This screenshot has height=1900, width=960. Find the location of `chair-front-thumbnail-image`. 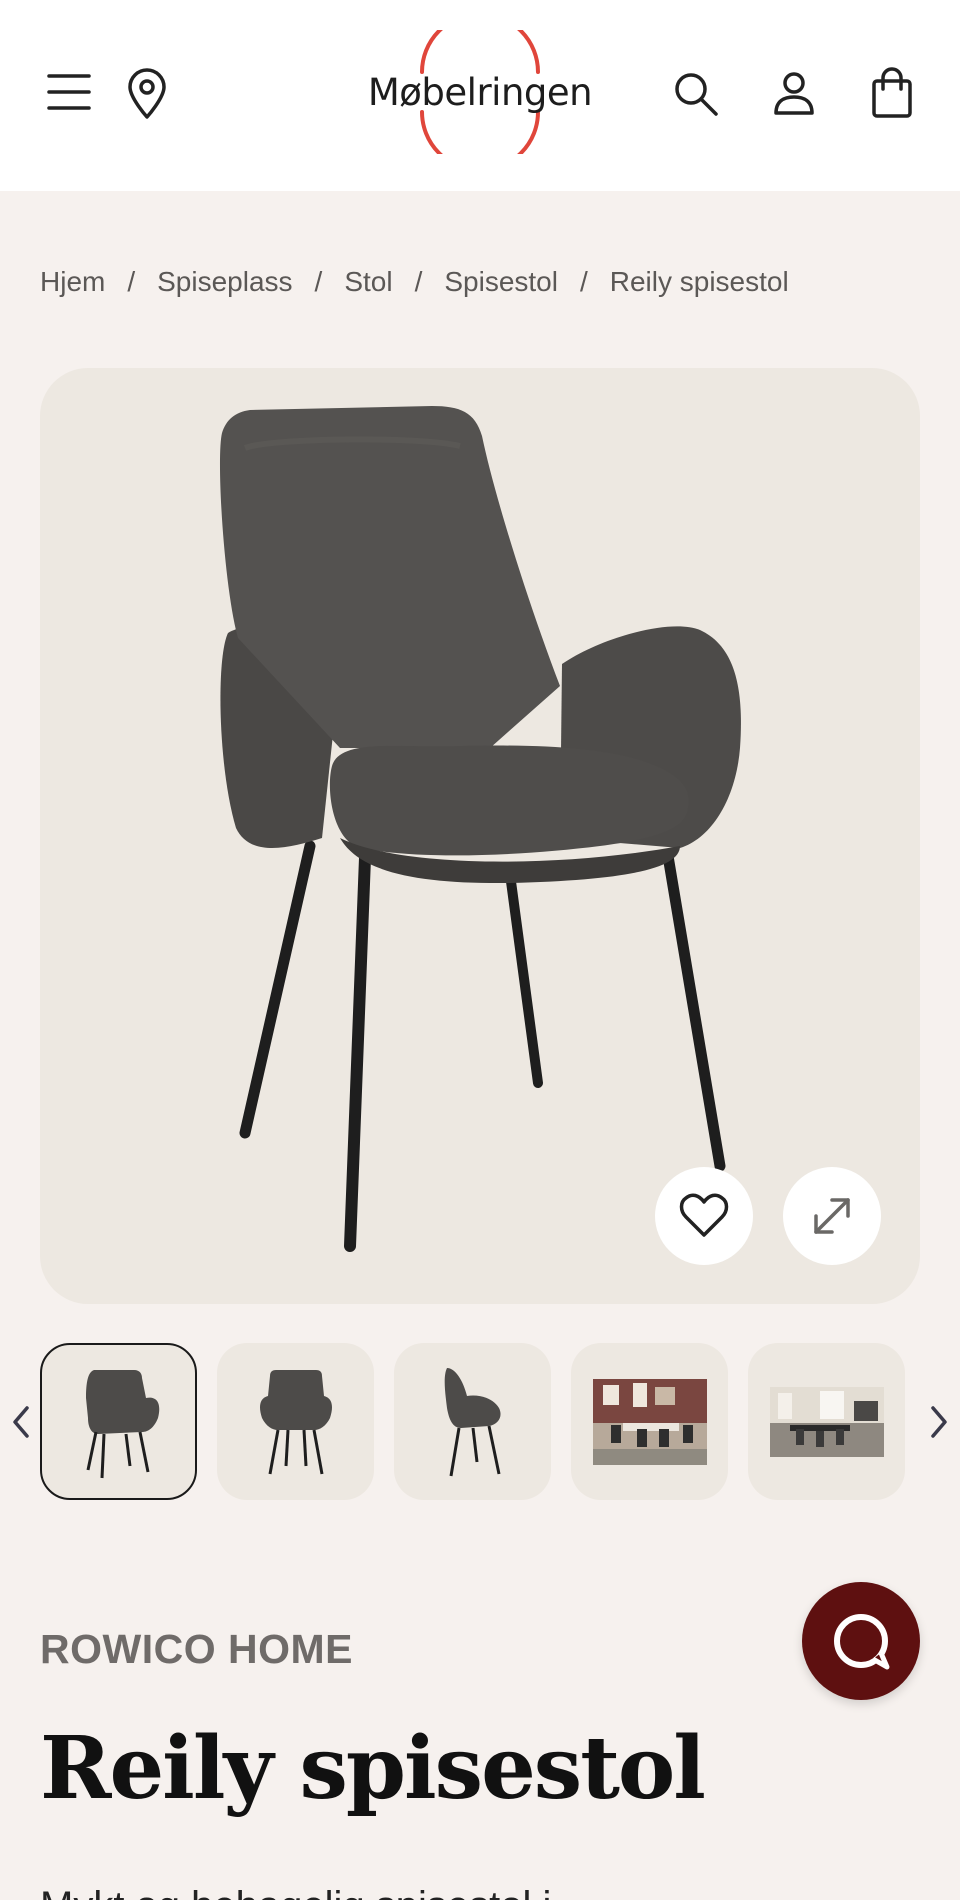

chair-front-thumbnail-image is located at coordinates (295, 1421).